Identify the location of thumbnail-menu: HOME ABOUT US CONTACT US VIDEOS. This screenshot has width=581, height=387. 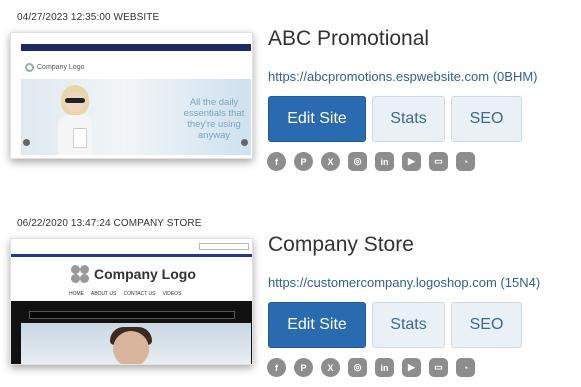
(125, 294).